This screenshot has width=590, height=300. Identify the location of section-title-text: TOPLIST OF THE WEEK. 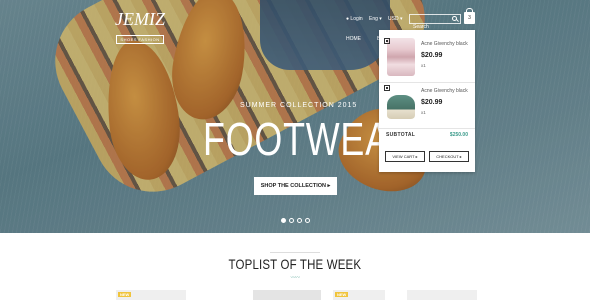
(295, 264).